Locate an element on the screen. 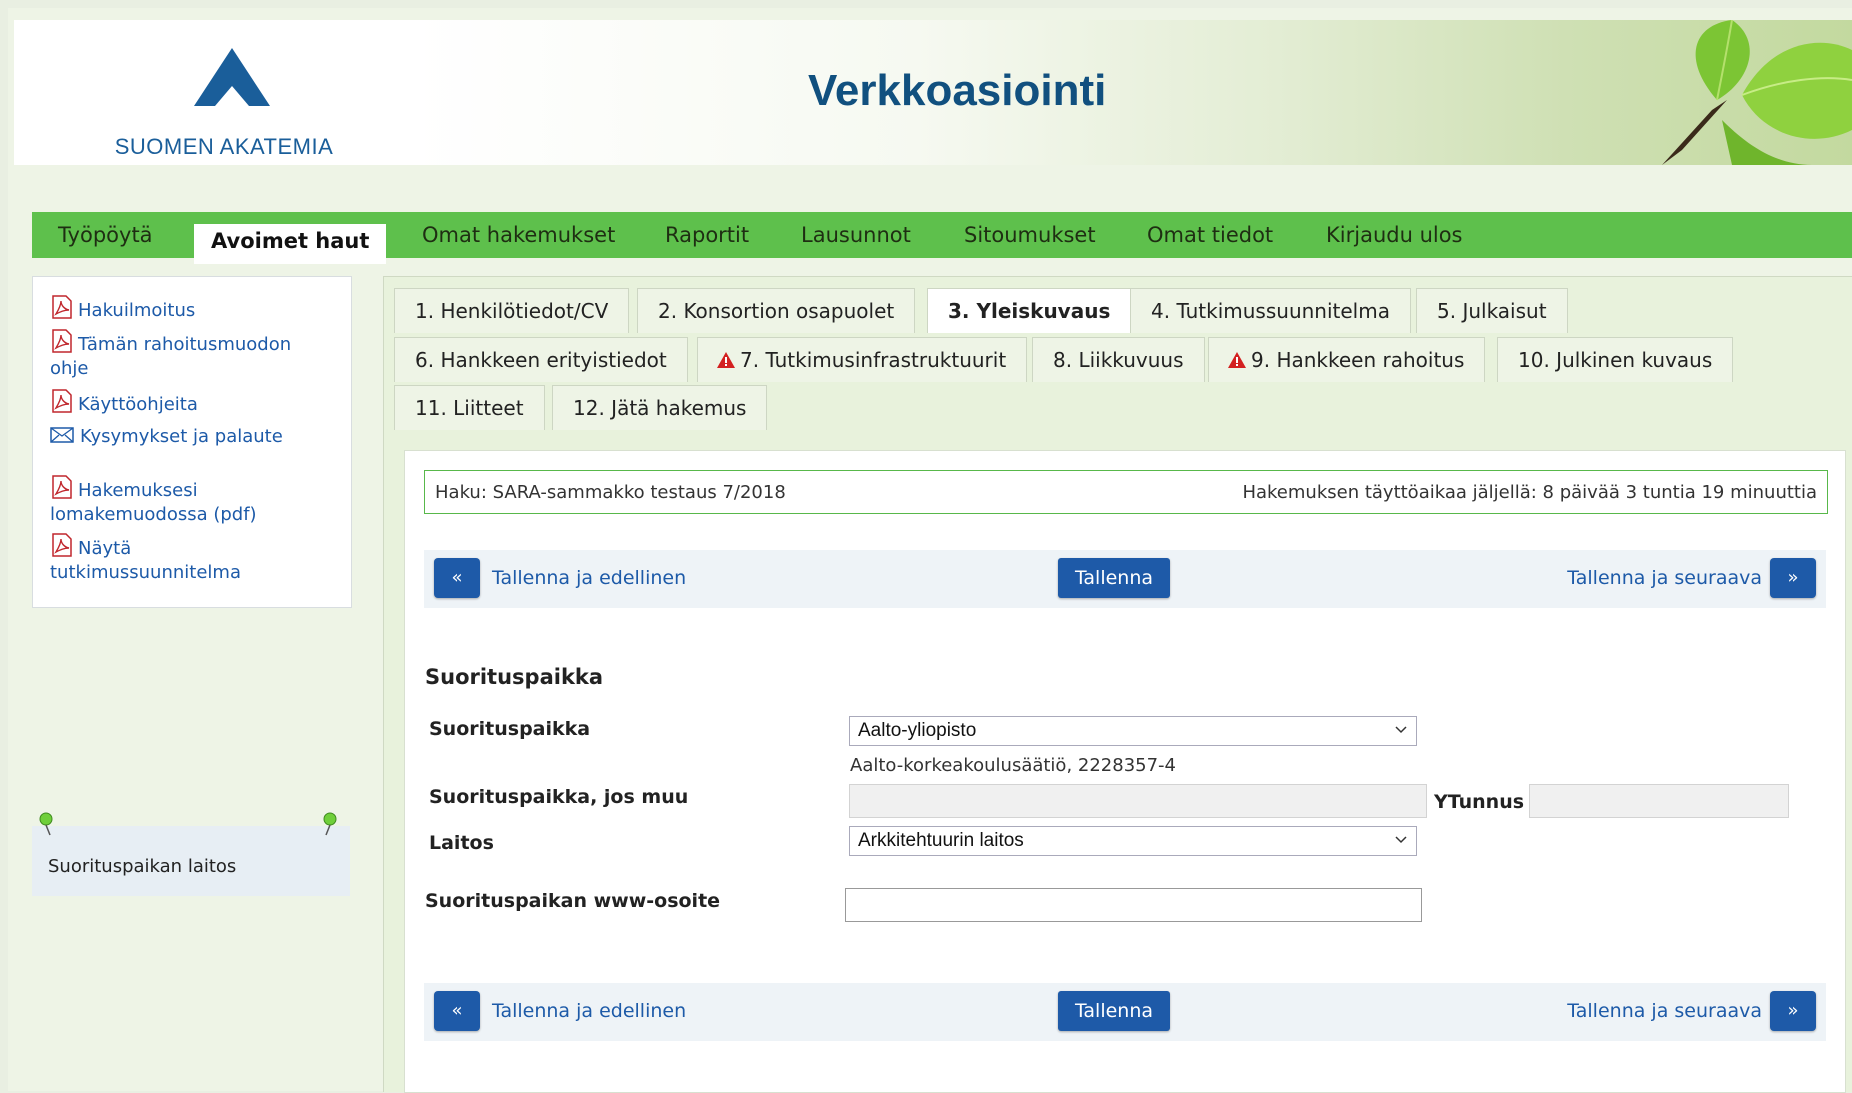  sidebar-link-hakemus-pdf: Hakemuksesi lomakemuodossa (pdf) is located at coordinates (153, 501).